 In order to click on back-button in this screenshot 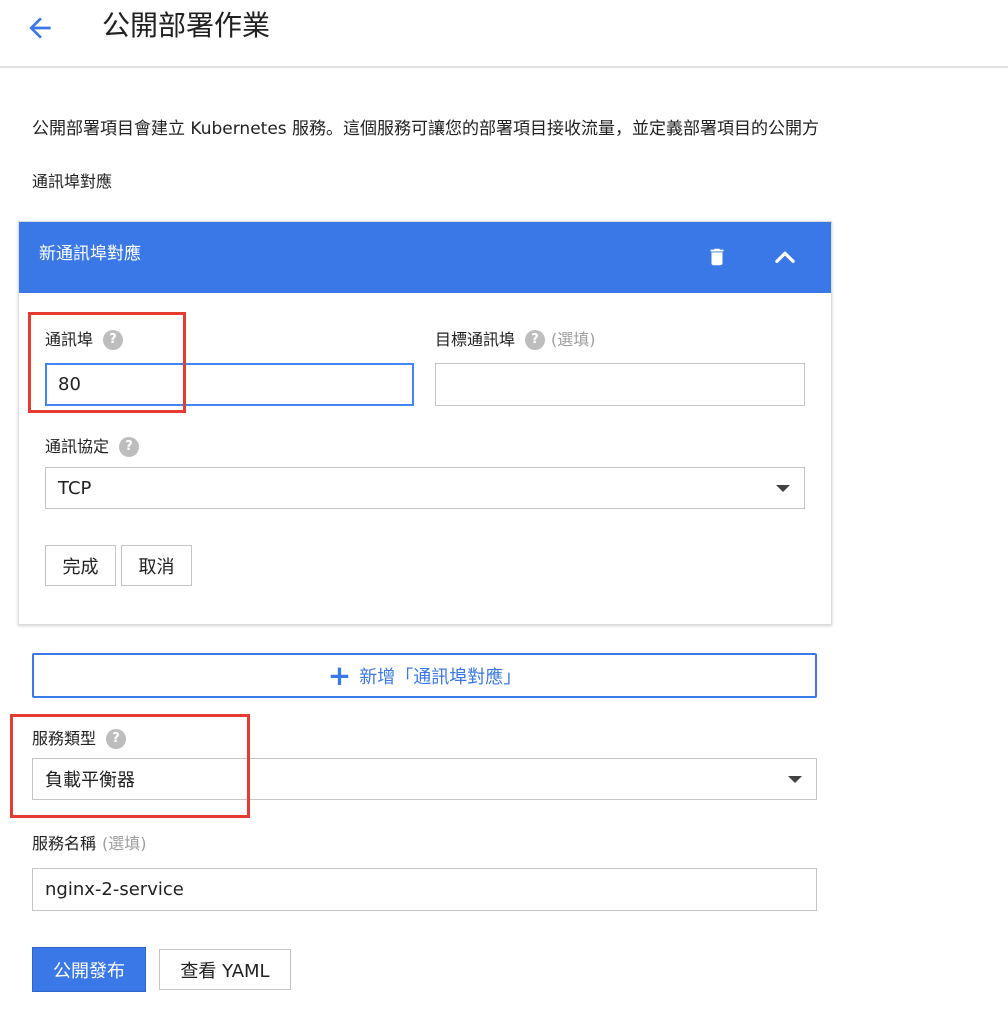, I will do `click(40, 28)`.